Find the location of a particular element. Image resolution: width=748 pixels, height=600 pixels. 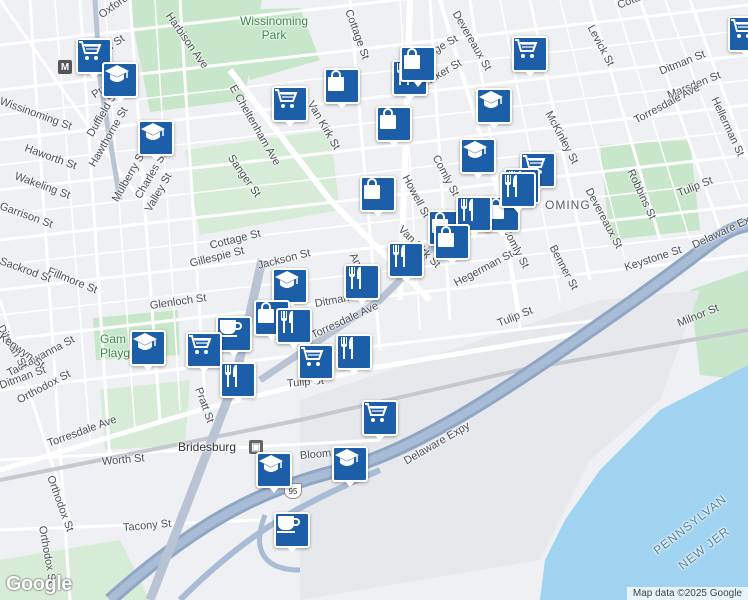

wissinoming-park-label: Wissinoming Park is located at coordinates (274, 28).